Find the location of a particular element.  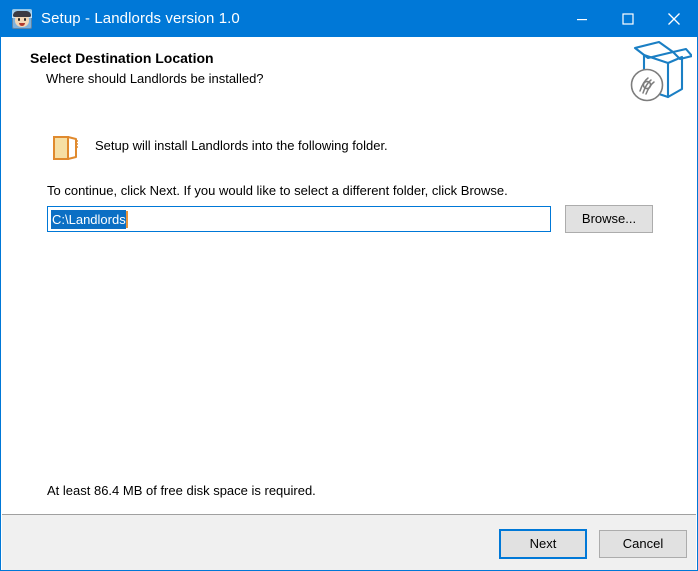

close-button is located at coordinates (674, 19).